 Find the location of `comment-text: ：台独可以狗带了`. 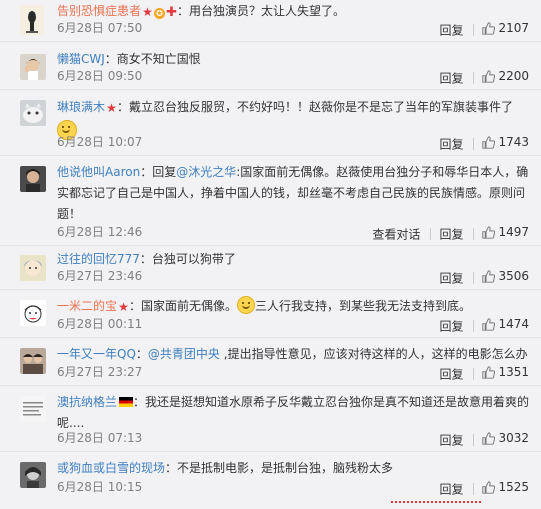

comment-text: ：台独可以狗带了 is located at coordinates (187, 259).